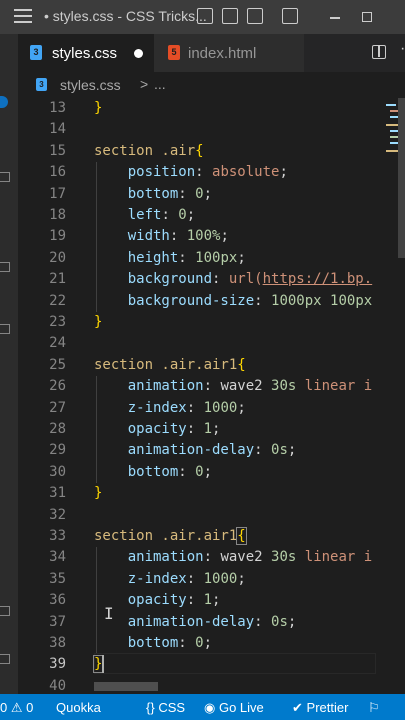  I want to click on chevron-right-icon: >, so click(144, 84).